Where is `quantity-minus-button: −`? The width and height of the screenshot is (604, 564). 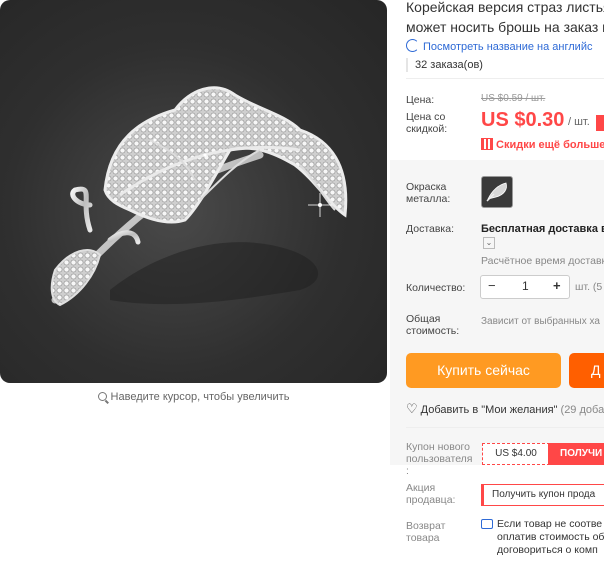
quantity-minus-button: − is located at coordinates (492, 285).